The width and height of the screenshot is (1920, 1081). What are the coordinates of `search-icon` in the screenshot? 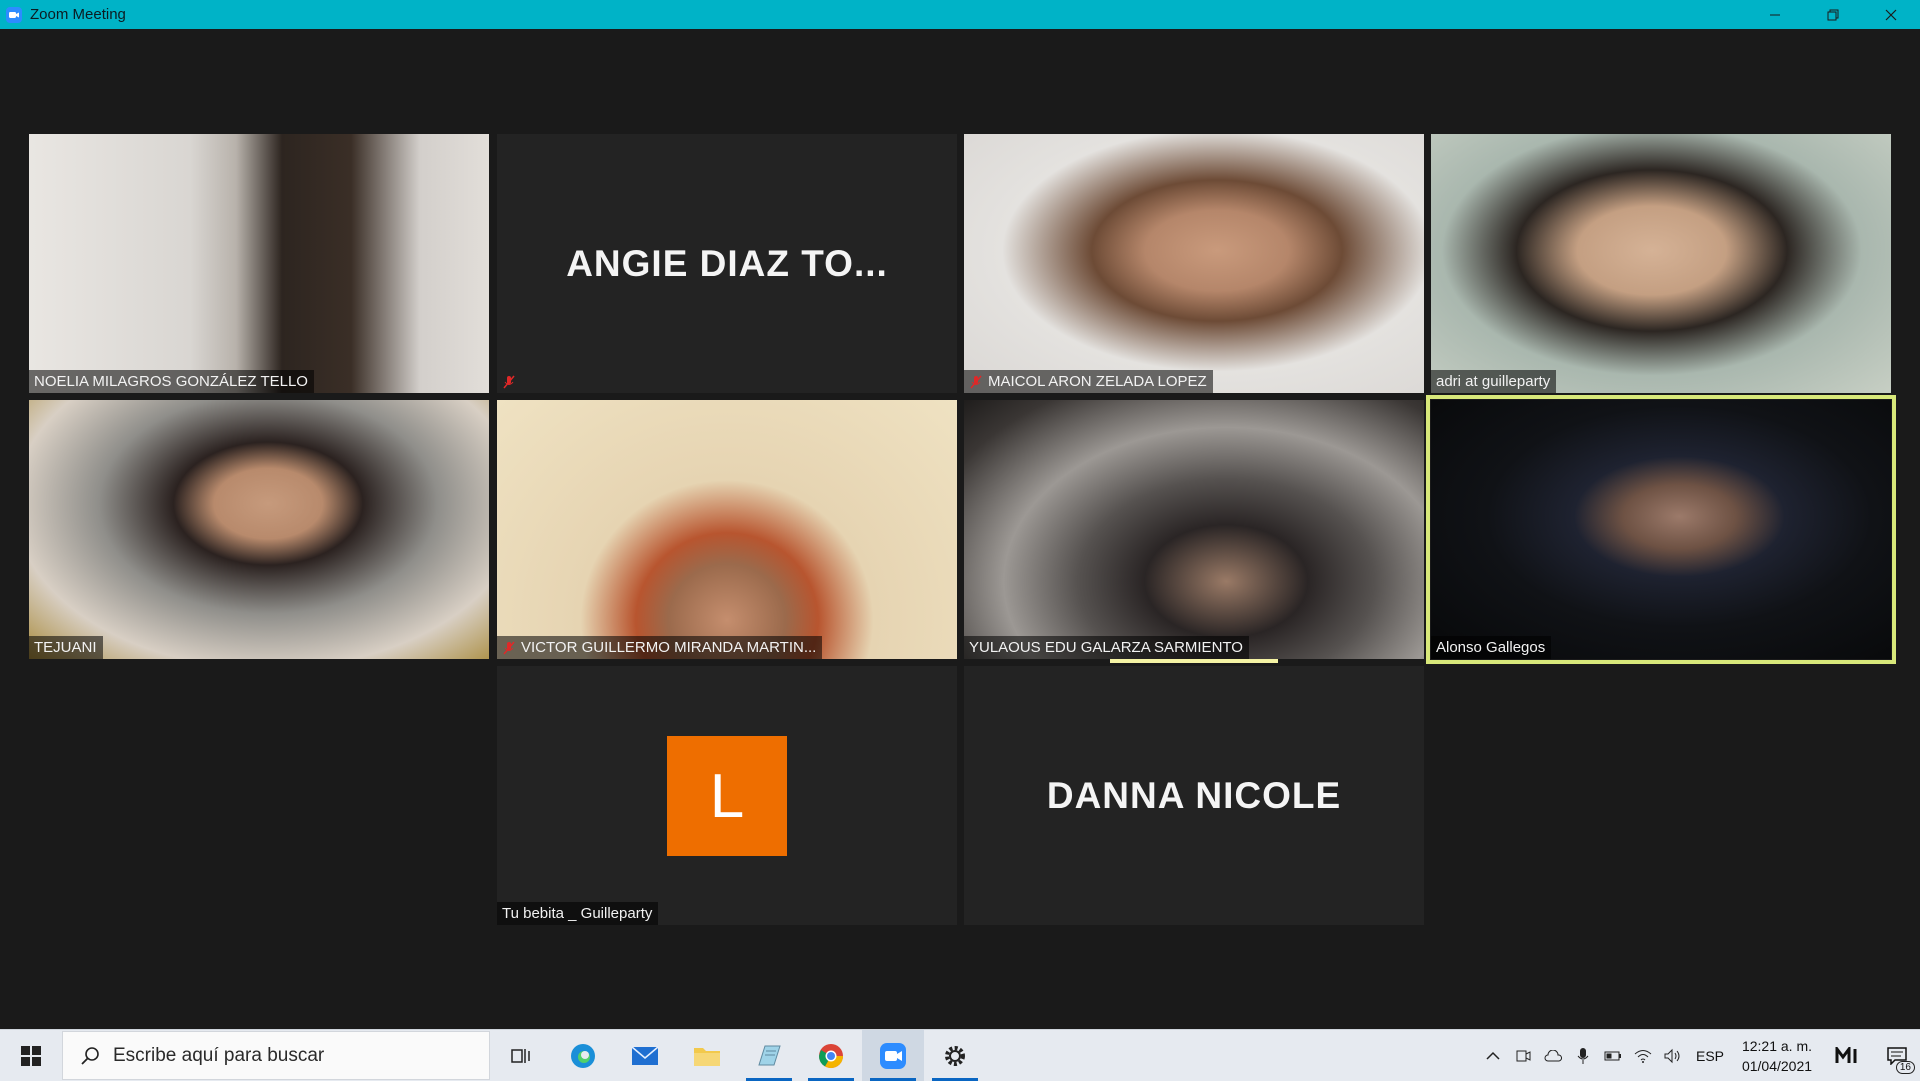 It's located at (90, 1055).